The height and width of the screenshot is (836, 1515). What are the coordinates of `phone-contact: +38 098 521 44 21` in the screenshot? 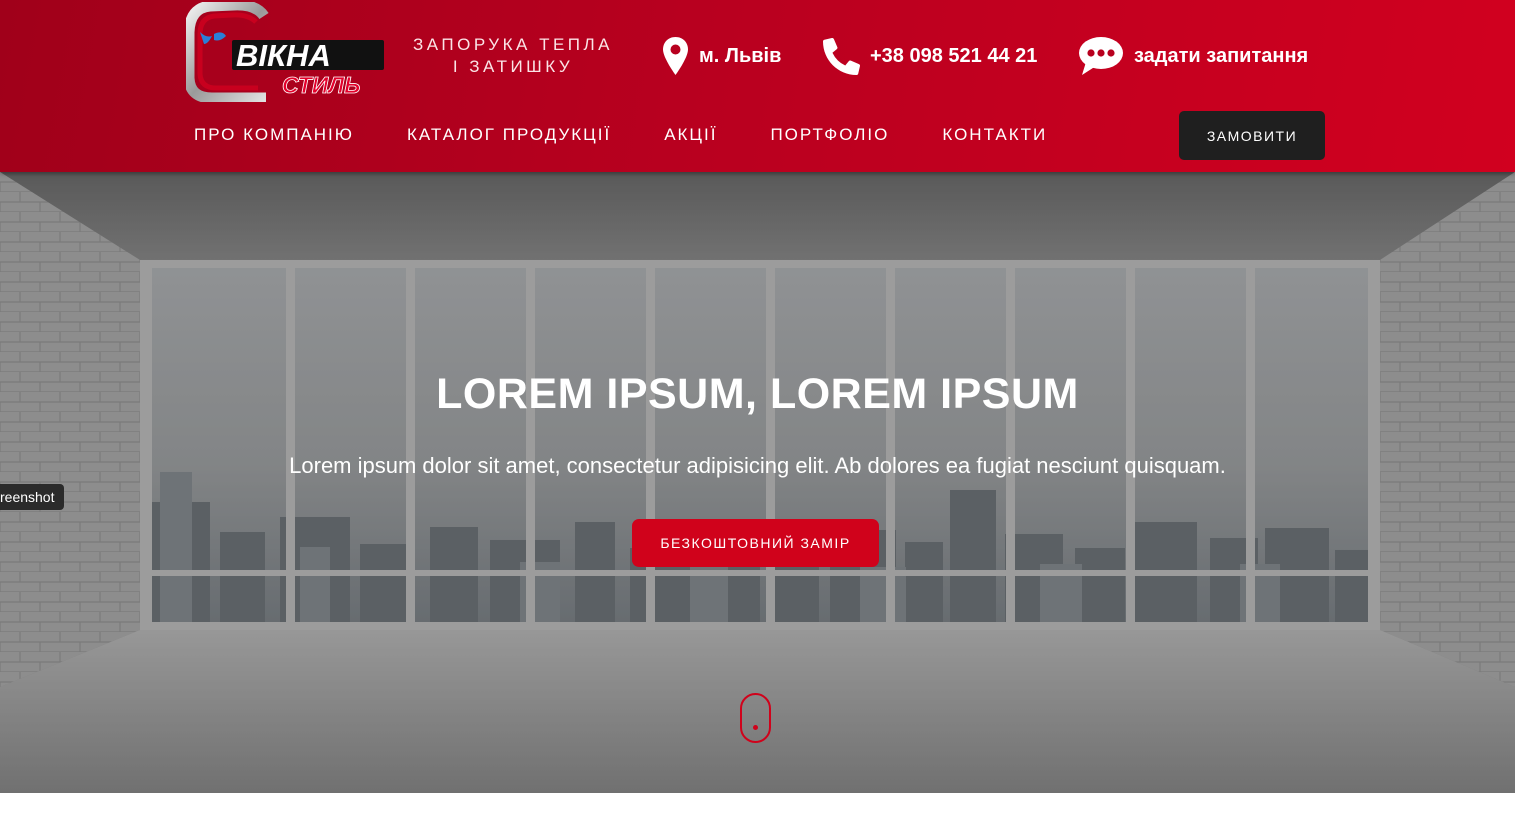 It's located at (930, 56).